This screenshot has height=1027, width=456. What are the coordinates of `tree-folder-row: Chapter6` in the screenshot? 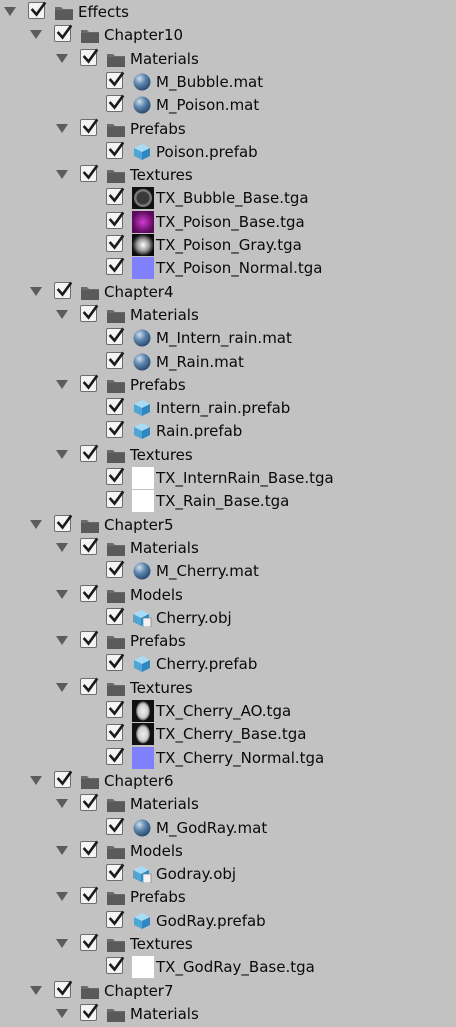 It's located at (228, 781).